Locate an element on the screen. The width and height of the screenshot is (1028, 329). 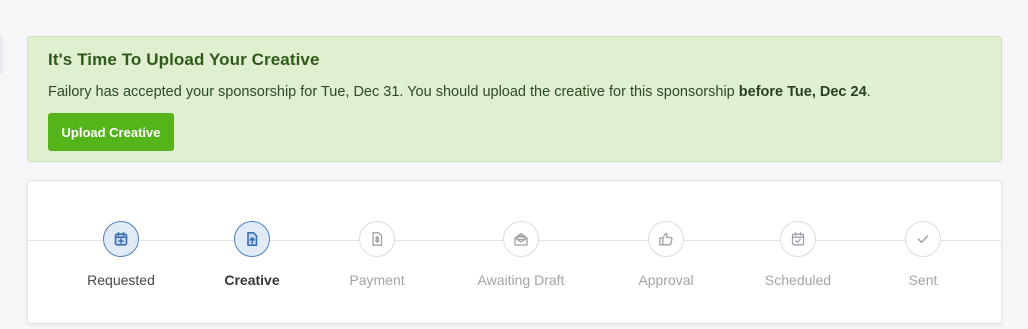
step-awaiting-draft-circle is located at coordinates (521, 239).